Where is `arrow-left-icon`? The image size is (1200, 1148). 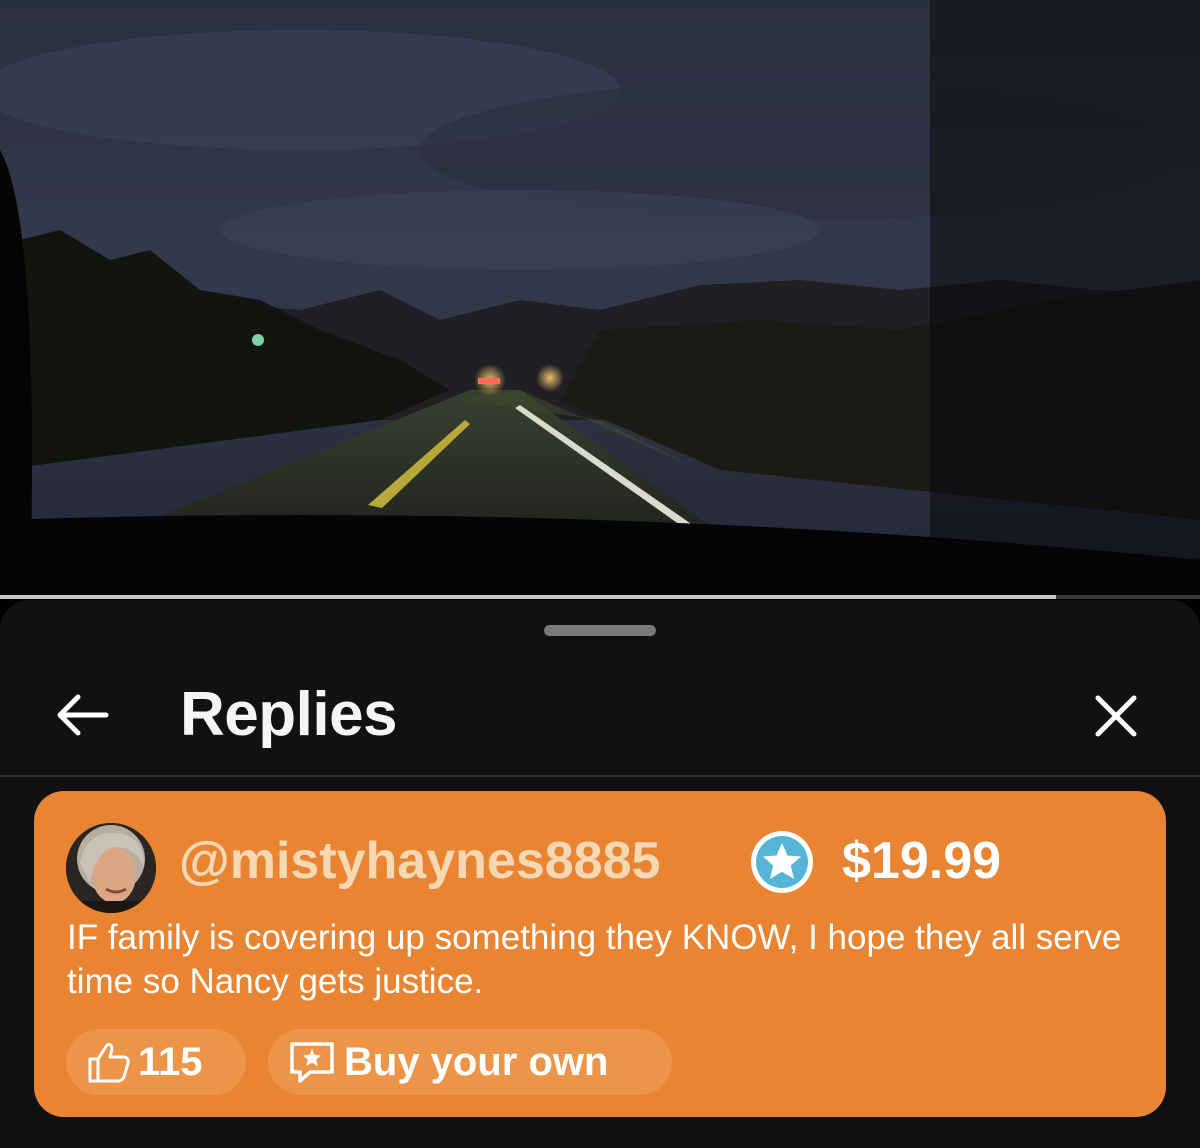
arrow-left-icon is located at coordinates (83, 715).